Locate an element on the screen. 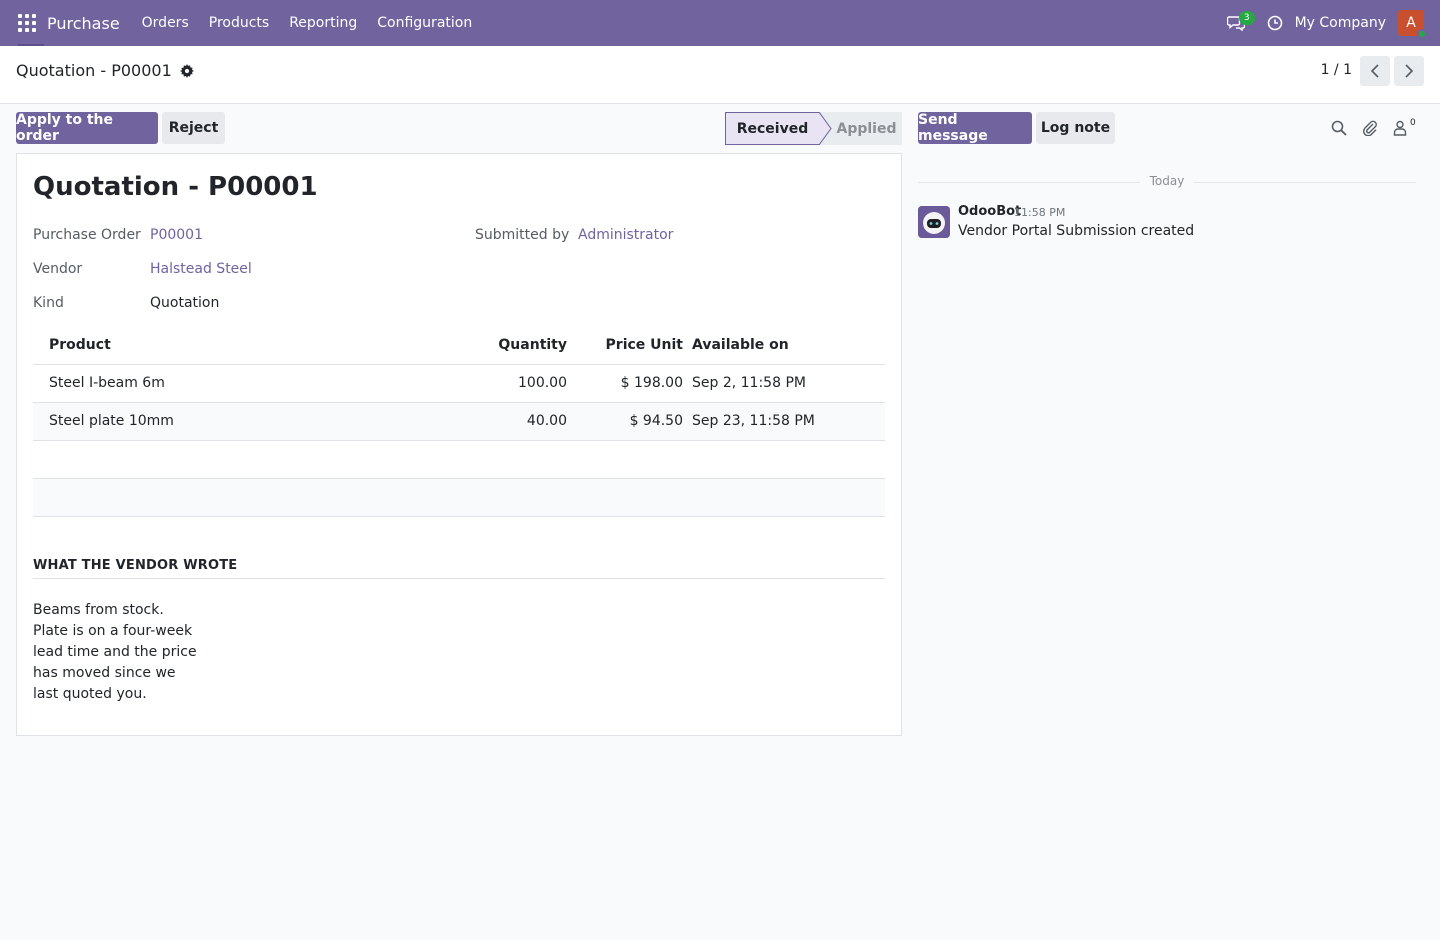 The width and height of the screenshot is (1440, 940). user-avatar-initial: A is located at coordinates (1411, 23).